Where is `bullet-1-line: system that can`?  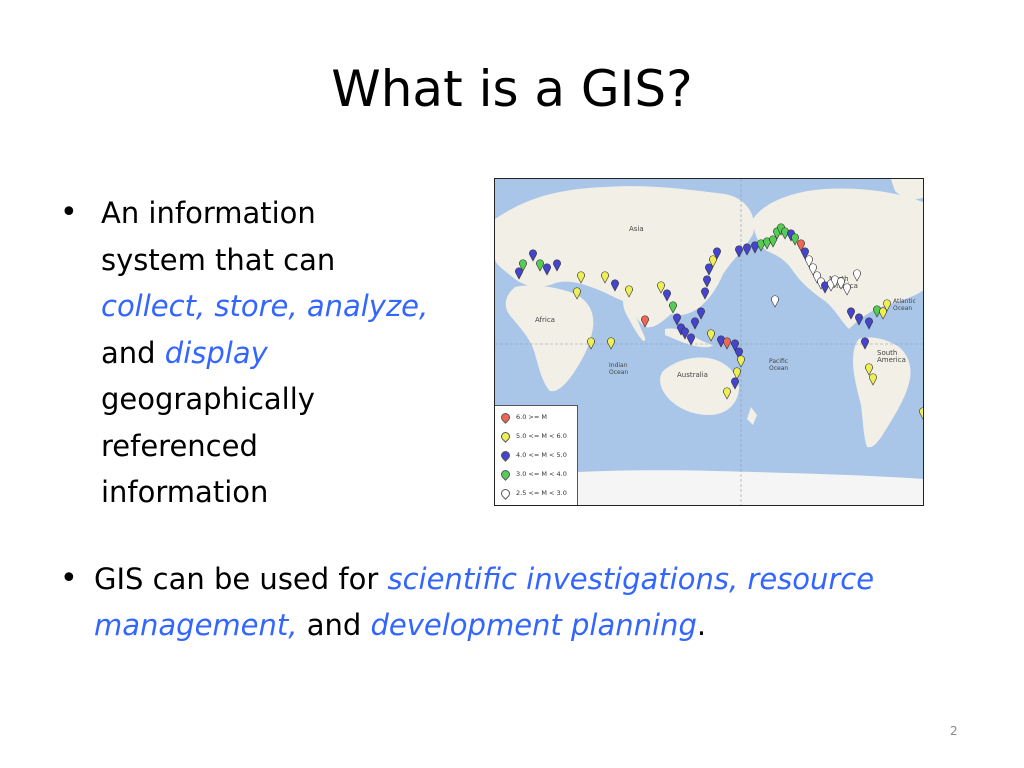 bullet-1-line: system that can is located at coordinates (218, 259).